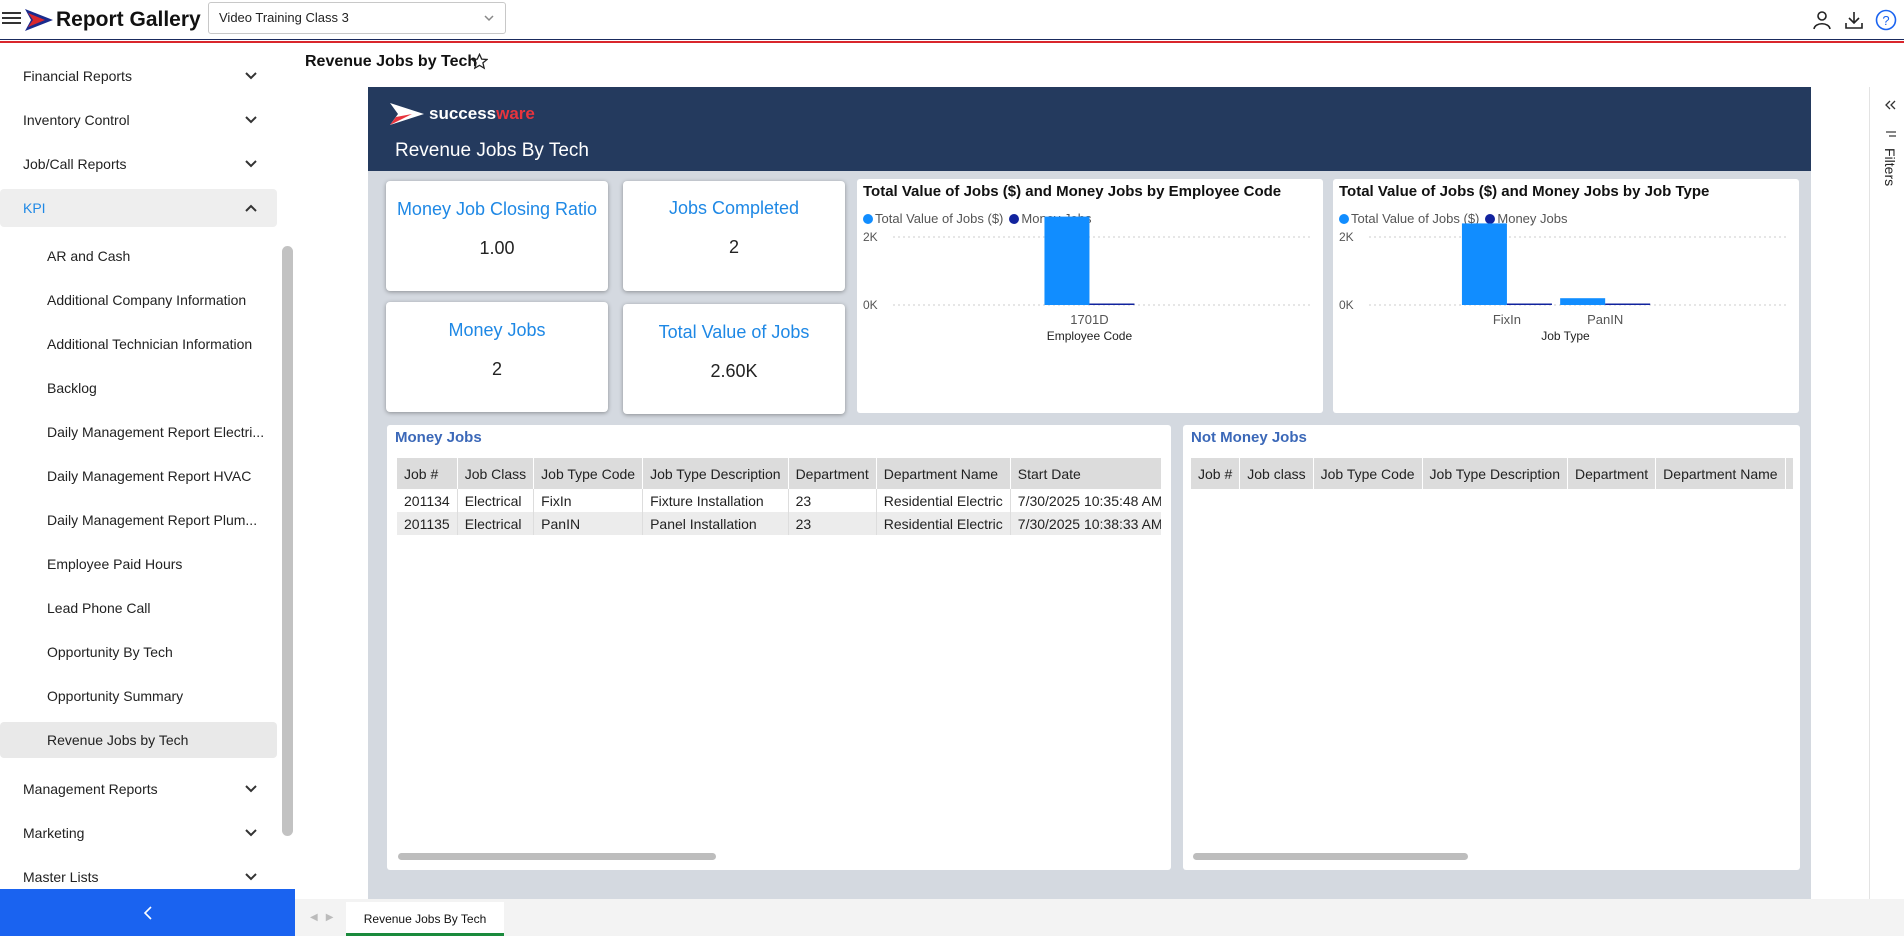 This screenshot has height=936, width=1904. What do you see at coordinates (391, 61) in the screenshot?
I see `page-title: Revenue Jobs by Tech` at bounding box center [391, 61].